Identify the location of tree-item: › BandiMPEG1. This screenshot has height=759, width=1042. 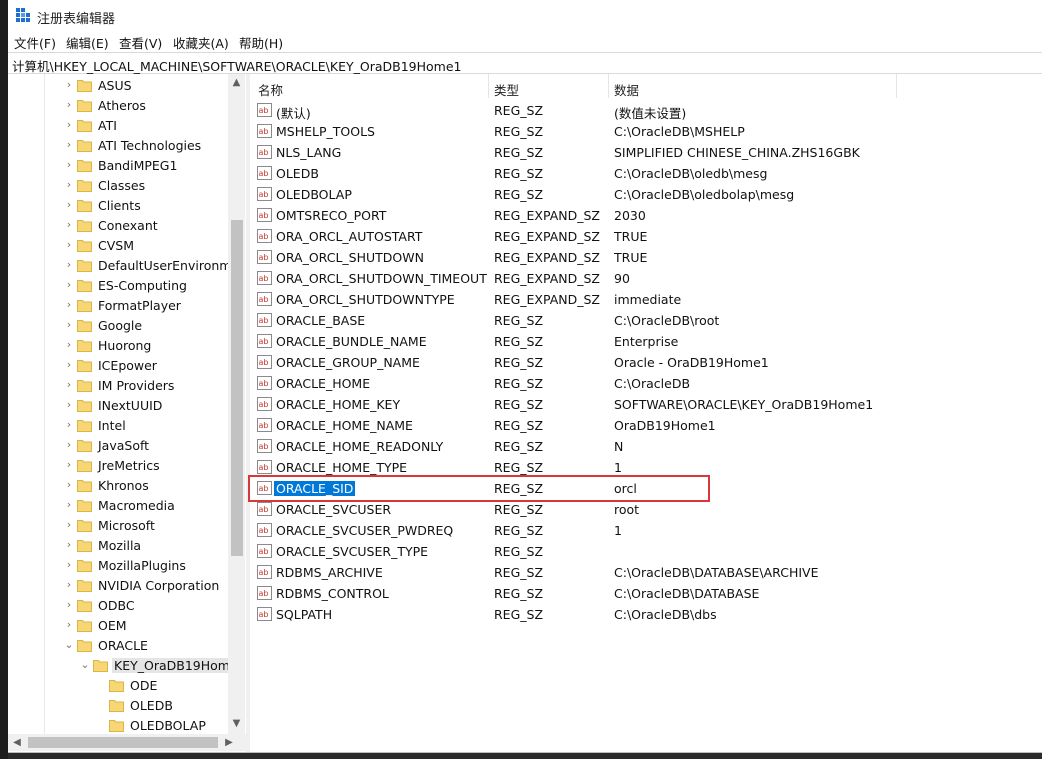
(119, 166).